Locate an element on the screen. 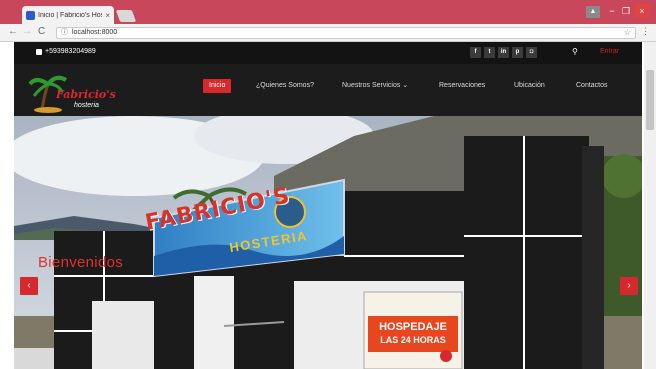 This screenshot has width=656, height=369. instagram-icon: ◘ is located at coordinates (531, 52).